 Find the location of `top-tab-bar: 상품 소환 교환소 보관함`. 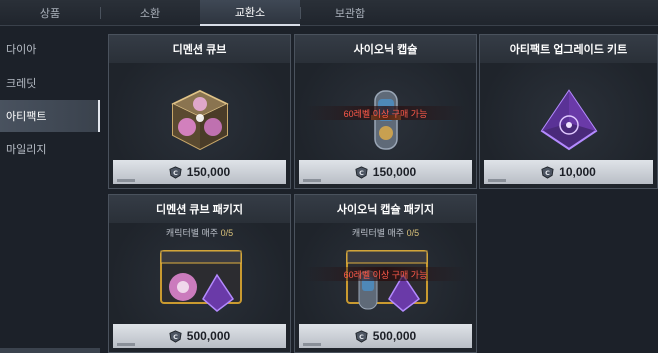

top-tab-bar: 상품 소환 교환소 보관함 is located at coordinates (329, 13).